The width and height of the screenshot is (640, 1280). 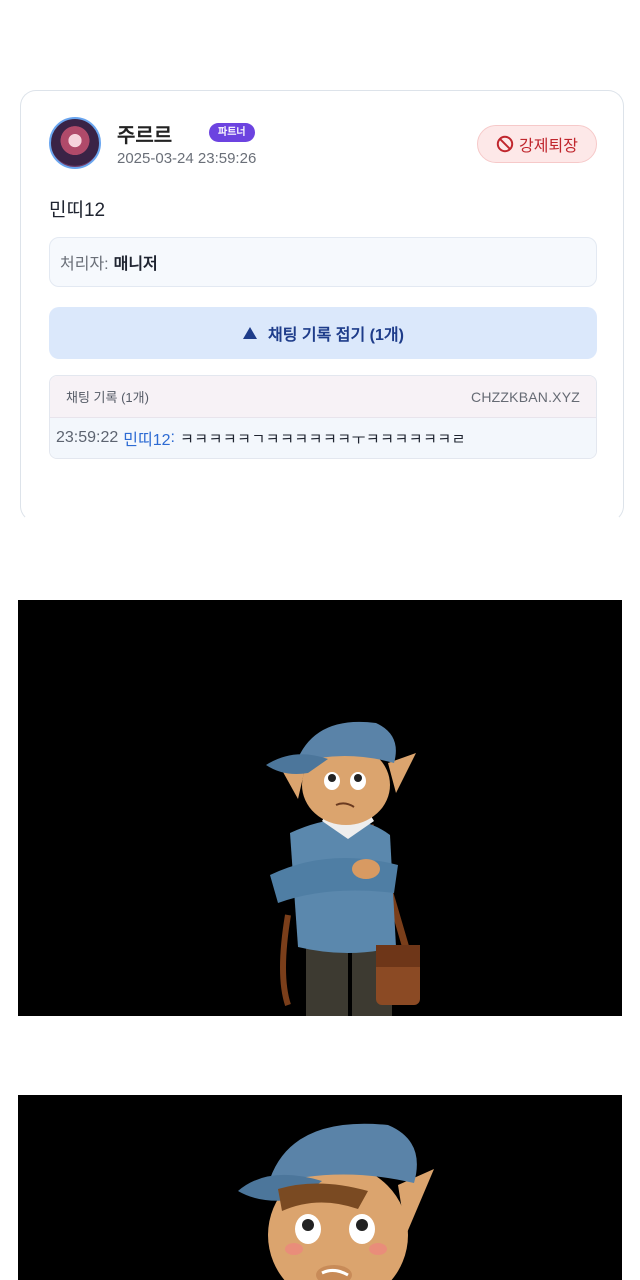 What do you see at coordinates (107, 397) in the screenshot?
I see `chat-log-title: 채팅 기록 (1개)` at bounding box center [107, 397].